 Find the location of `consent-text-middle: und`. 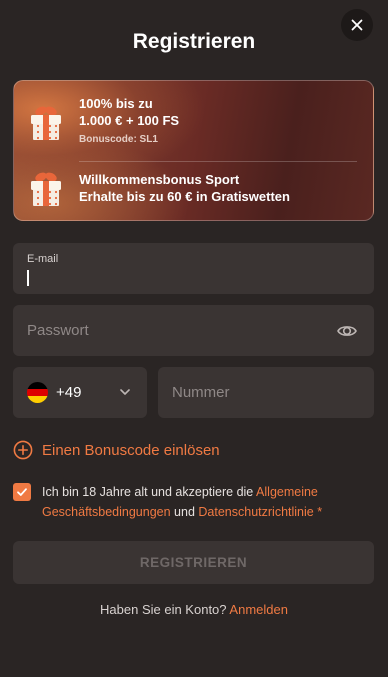

consent-text-middle: und is located at coordinates (184, 512).